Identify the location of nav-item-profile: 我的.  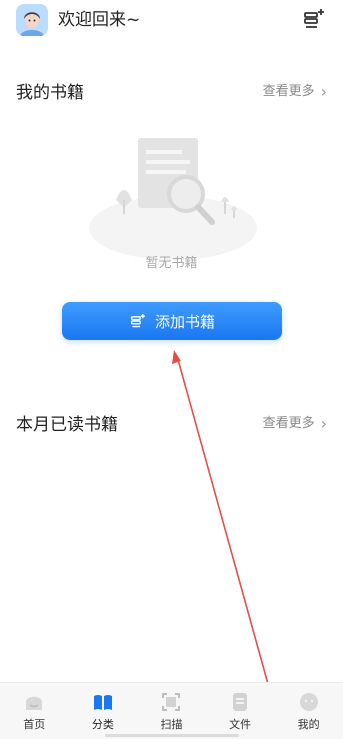
(308, 711).